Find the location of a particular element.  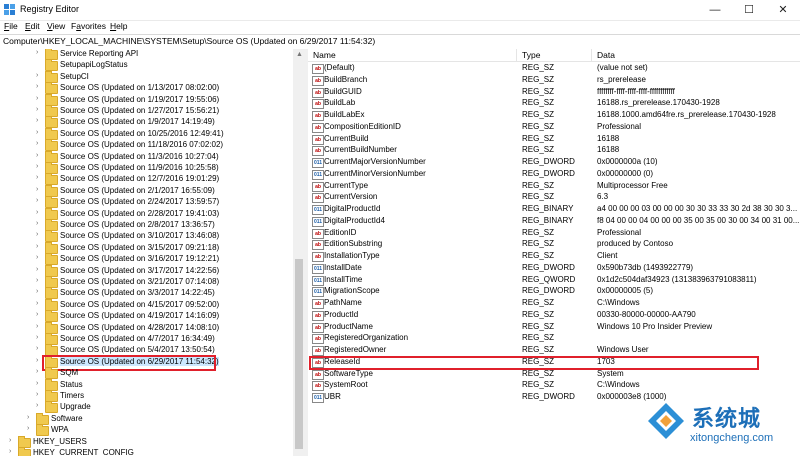

maximize-button: ☐ is located at coordinates (749, 10).